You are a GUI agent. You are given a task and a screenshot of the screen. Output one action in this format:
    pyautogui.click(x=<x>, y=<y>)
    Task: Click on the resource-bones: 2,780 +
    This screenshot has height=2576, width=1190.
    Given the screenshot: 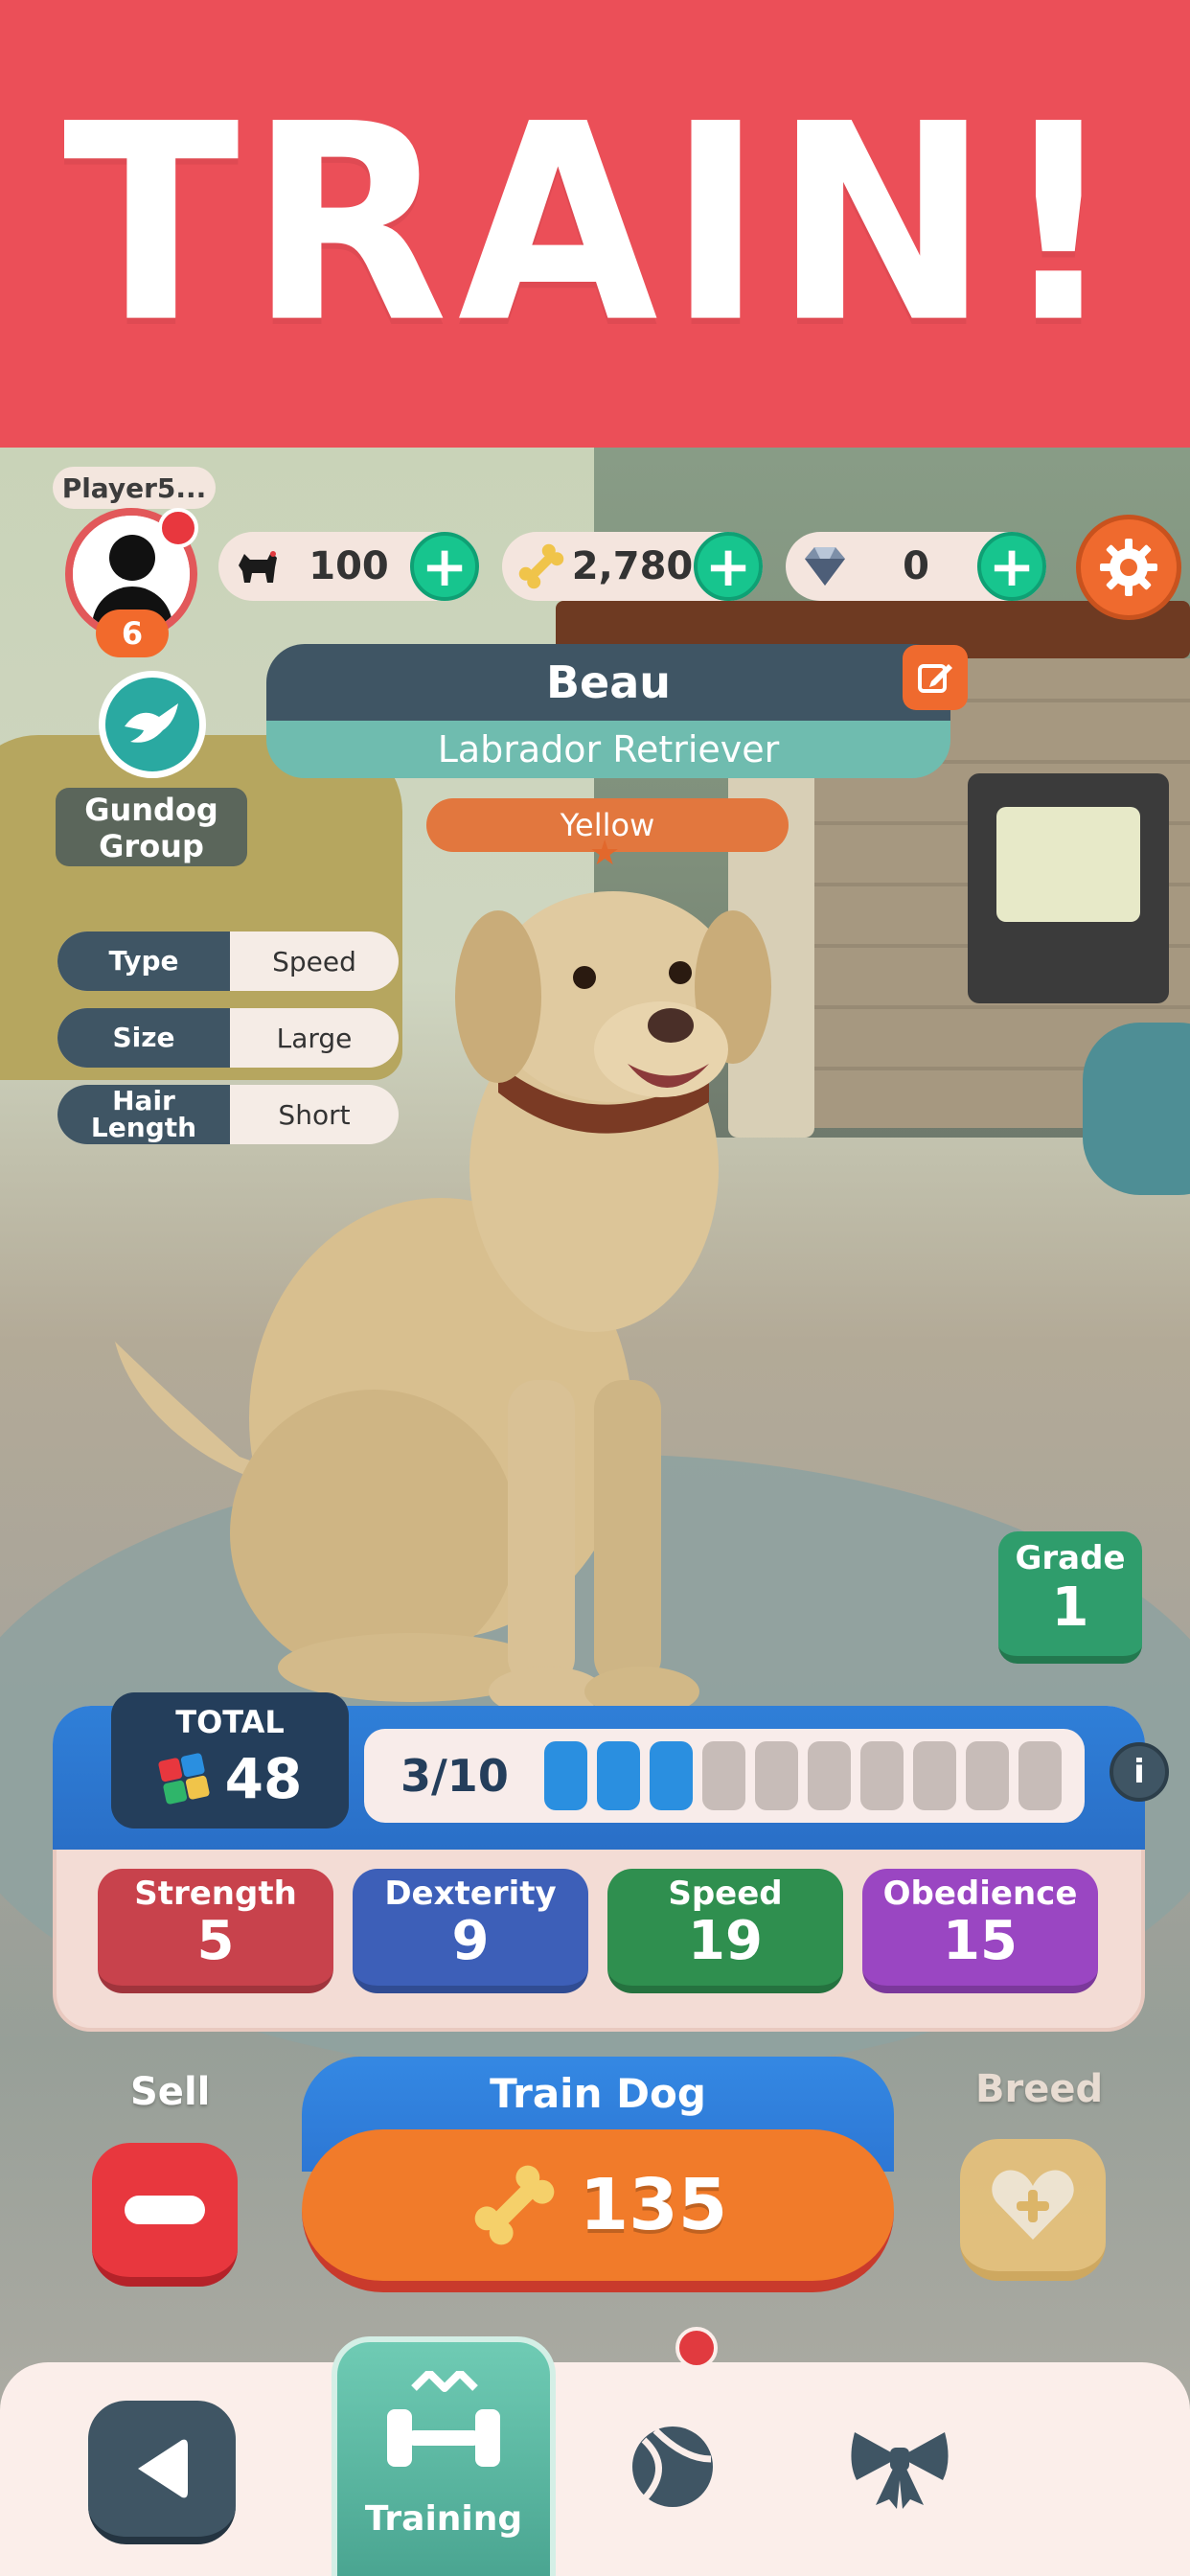 What is the action you would take?
    pyautogui.click(x=633, y=566)
    